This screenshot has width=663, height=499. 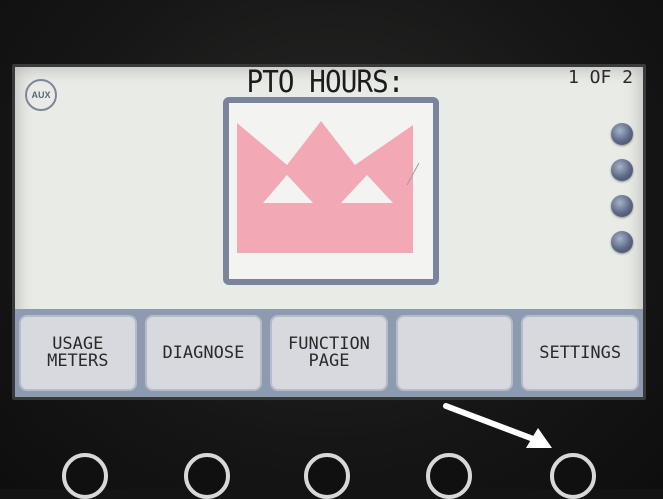 What do you see at coordinates (78, 353) in the screenshot?
I see `usage-meters-button: USAGE METERS` at bounding box center [78, 353].